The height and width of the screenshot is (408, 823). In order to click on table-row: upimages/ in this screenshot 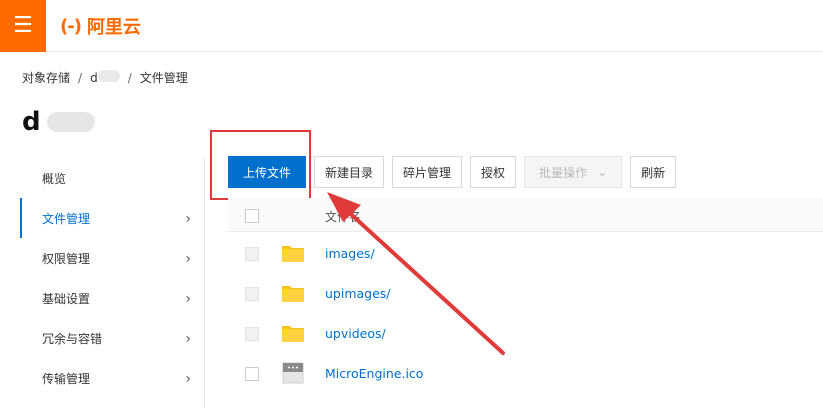, I will do `click(525, 294)`.